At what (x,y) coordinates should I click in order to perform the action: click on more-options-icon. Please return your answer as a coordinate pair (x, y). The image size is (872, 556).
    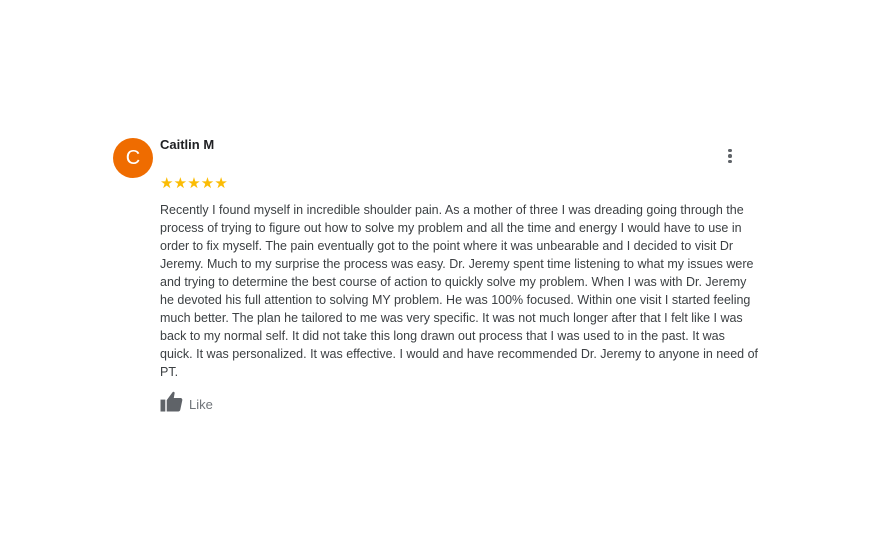
    Looking at the image, I should click on (730, 156).